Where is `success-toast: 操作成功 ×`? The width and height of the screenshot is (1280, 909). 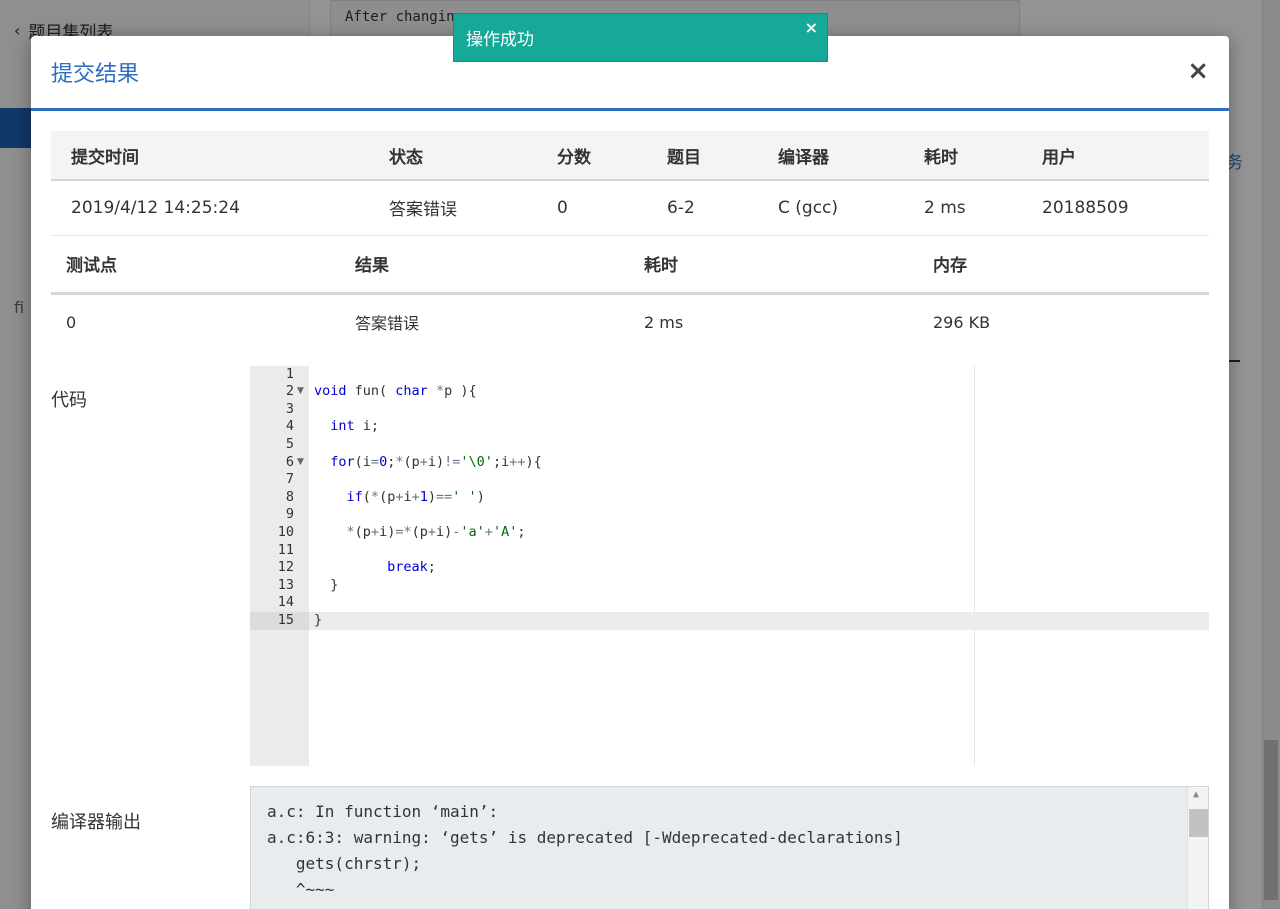 success-toast: 操作成功 × is located at coordinates (640, 37).